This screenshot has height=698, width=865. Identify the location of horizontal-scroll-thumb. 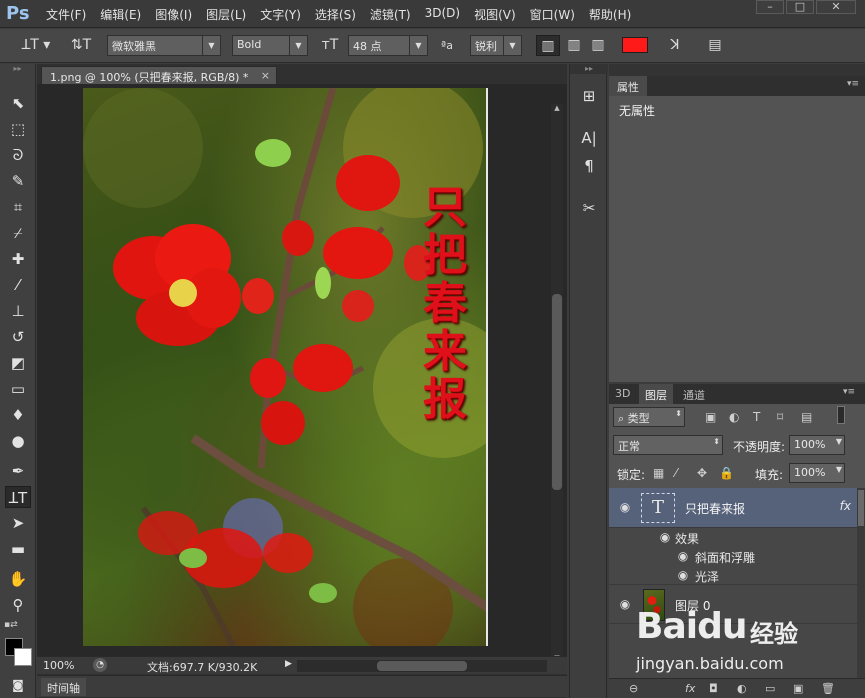
(422, 666).